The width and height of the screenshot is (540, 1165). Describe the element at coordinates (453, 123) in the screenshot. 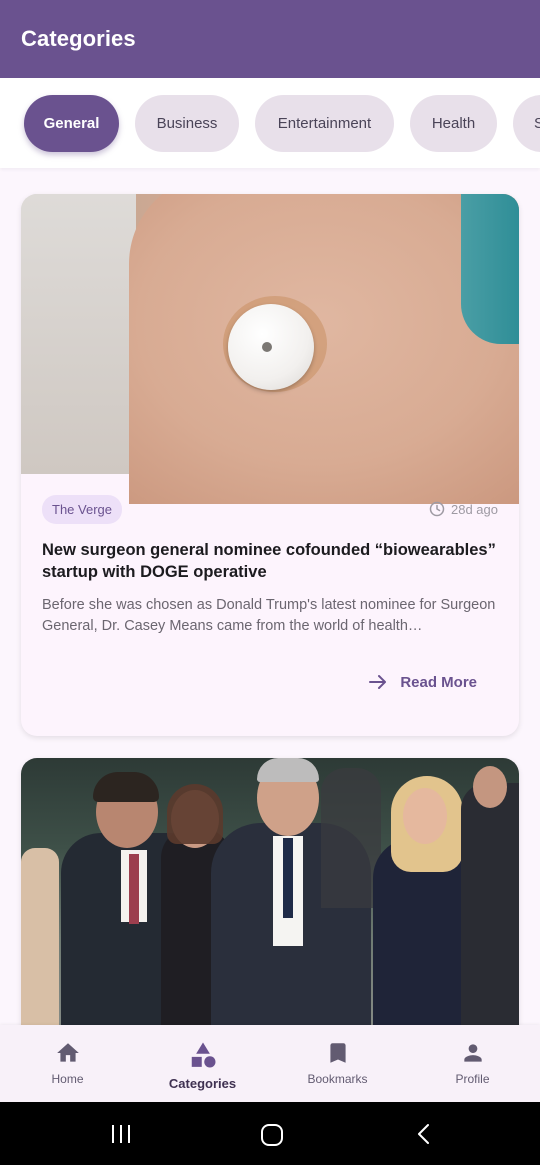

I see `chip-health: Health` at that location.